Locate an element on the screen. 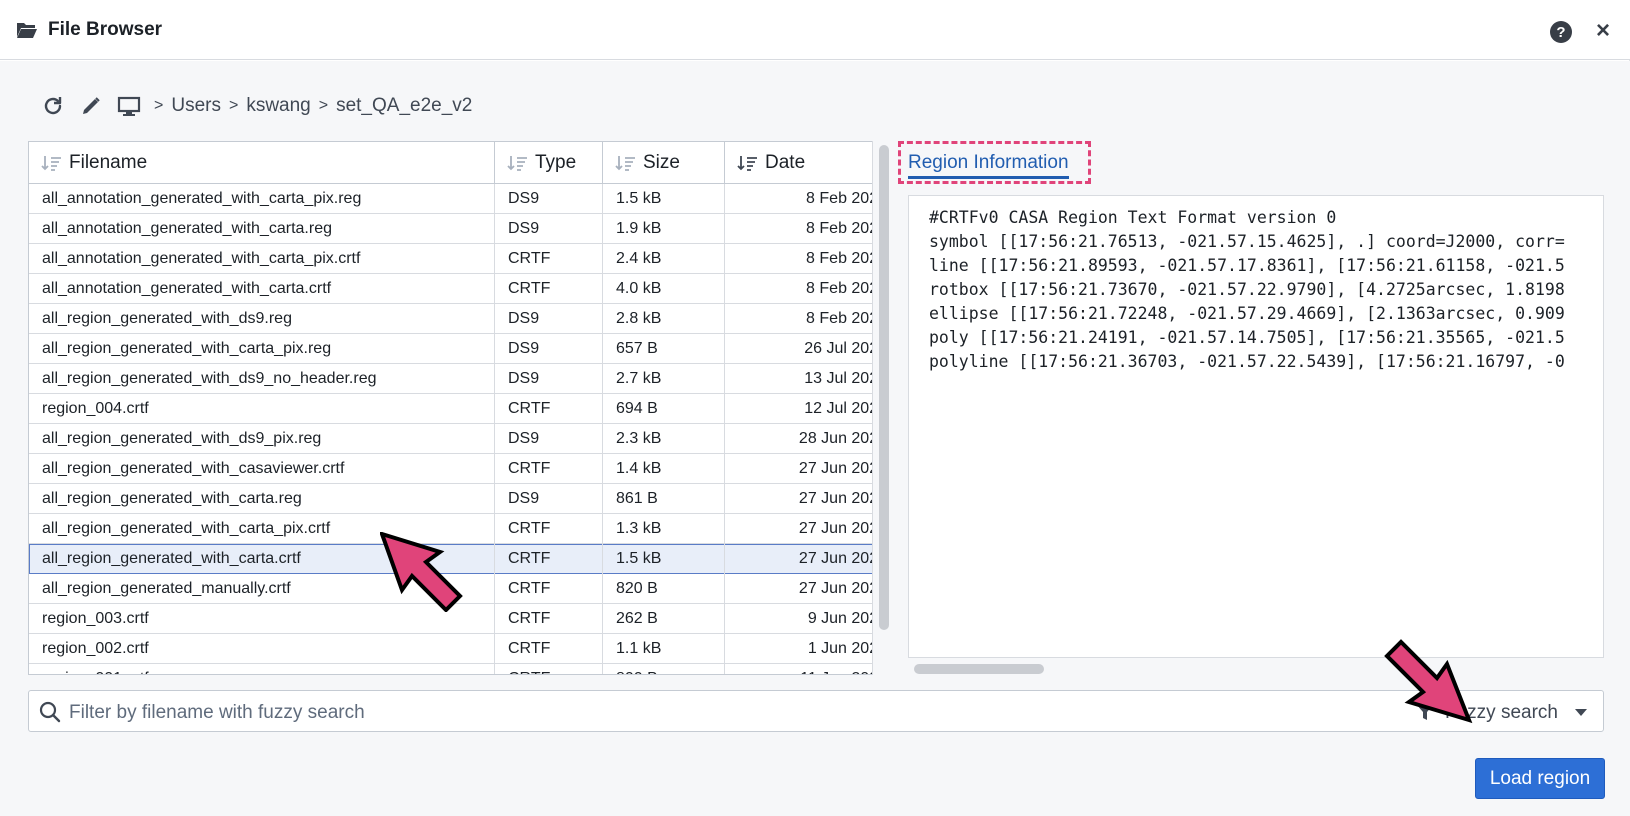 Image resolution: width=1630 pixels, height=816 pixels. breadcrumb-current-folder: set_QA_e2e_v2 is located at coordinates (404, 106).